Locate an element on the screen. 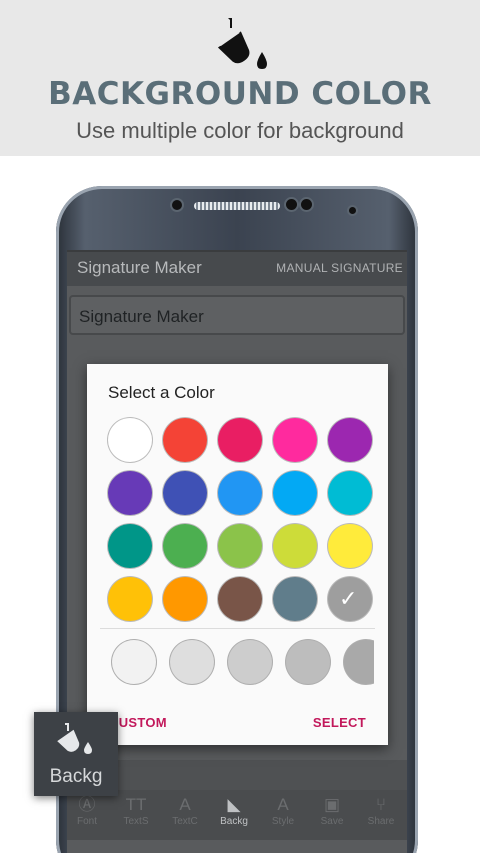  nav-item-label: TextC is located at coordinates (185, 821).